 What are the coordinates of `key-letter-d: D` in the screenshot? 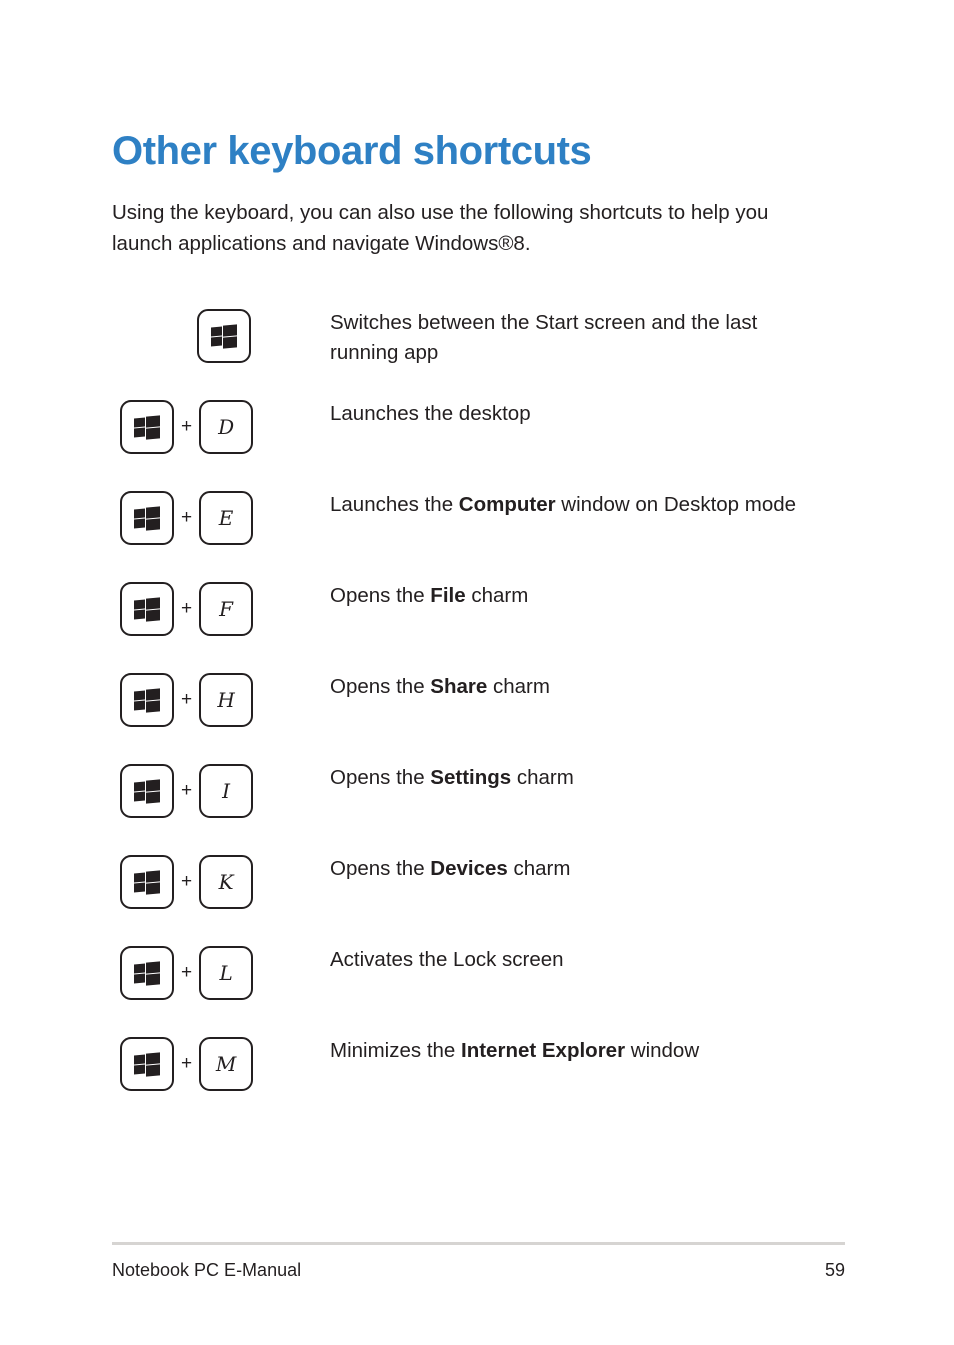 It's located at (226, 427).